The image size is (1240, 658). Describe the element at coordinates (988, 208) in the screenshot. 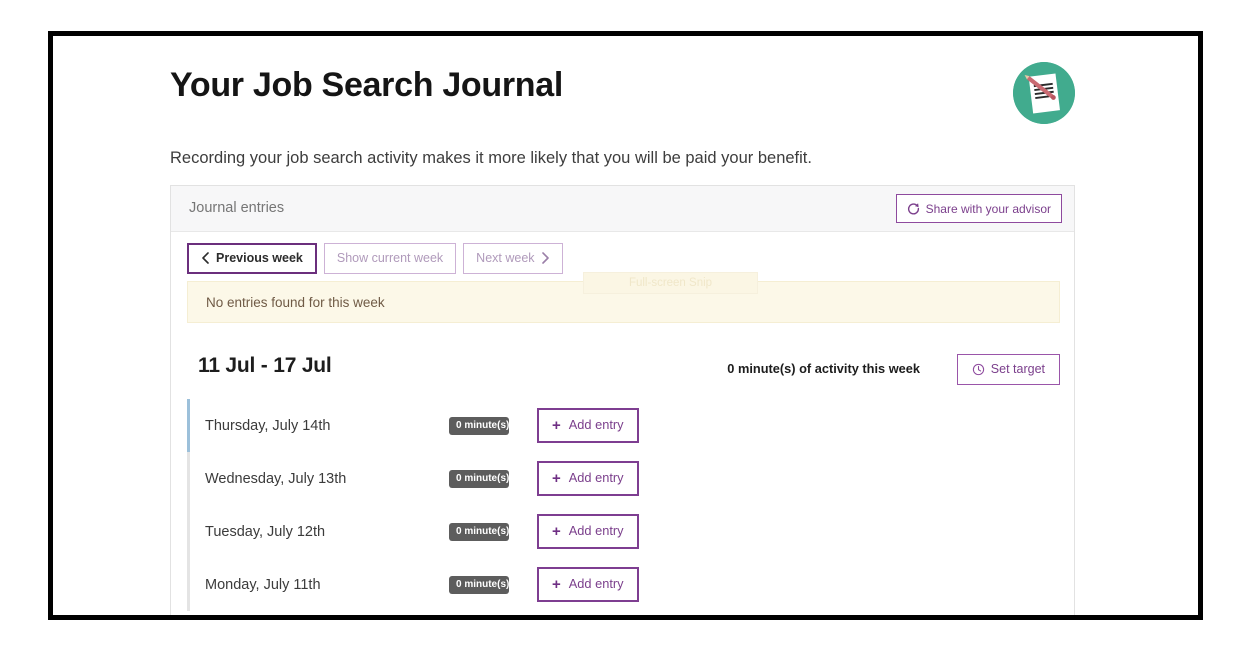

I see `share-button-label: Share with your advisor` at that location.